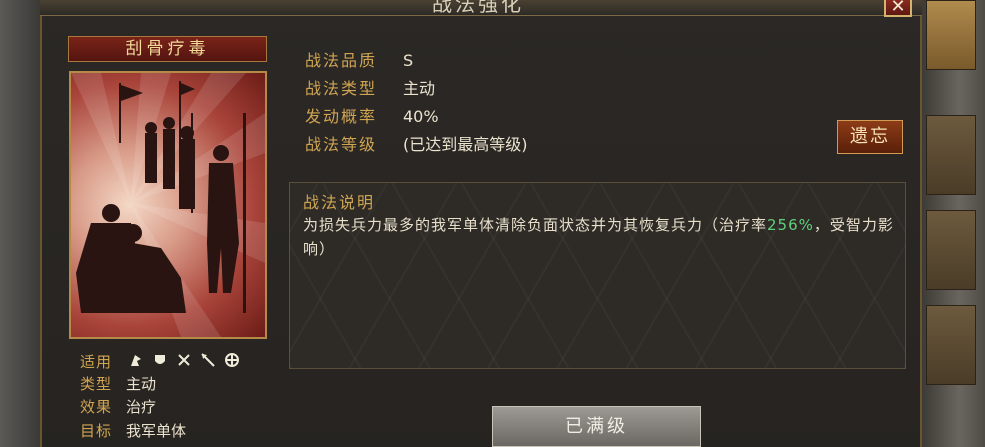 The image size is (985, 447). I want to click on rate-value: 40%, so click(421, 116).